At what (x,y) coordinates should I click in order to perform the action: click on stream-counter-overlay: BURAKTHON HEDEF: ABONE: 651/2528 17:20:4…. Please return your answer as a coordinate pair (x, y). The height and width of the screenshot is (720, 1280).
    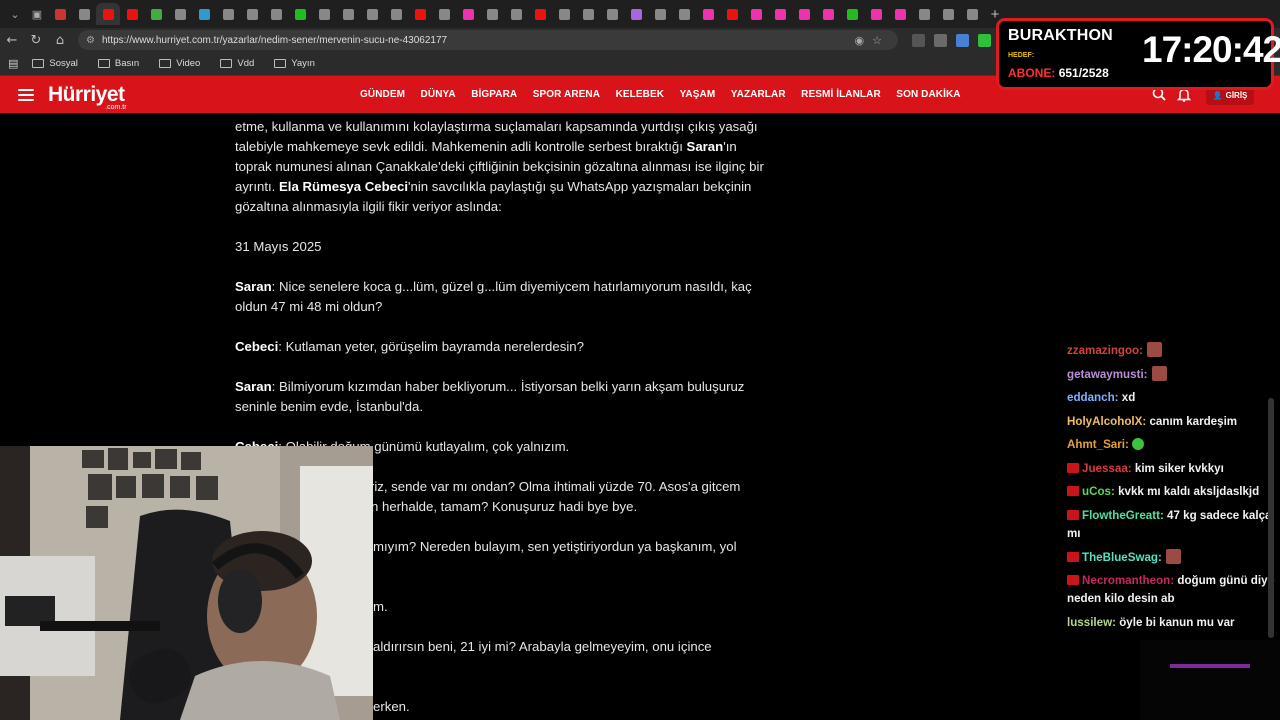
    Looking at the image, I should click on (1138, 54).